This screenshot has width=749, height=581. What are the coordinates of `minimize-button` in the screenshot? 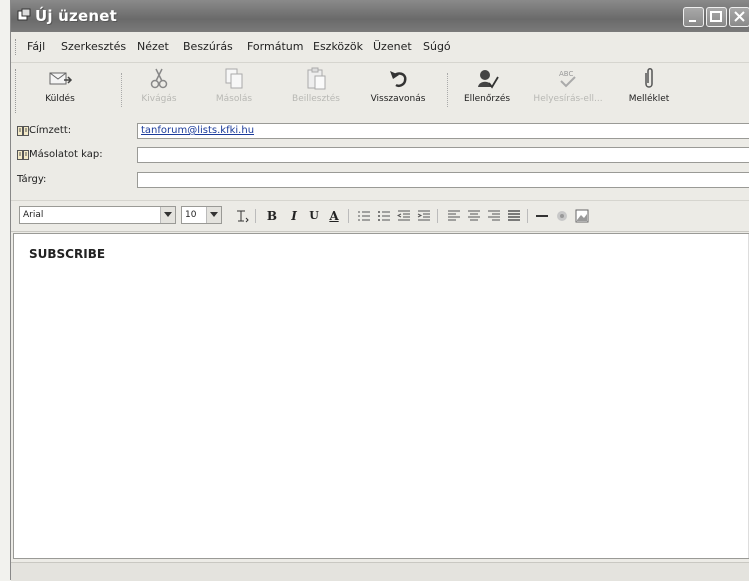 It's located at (693, 17).